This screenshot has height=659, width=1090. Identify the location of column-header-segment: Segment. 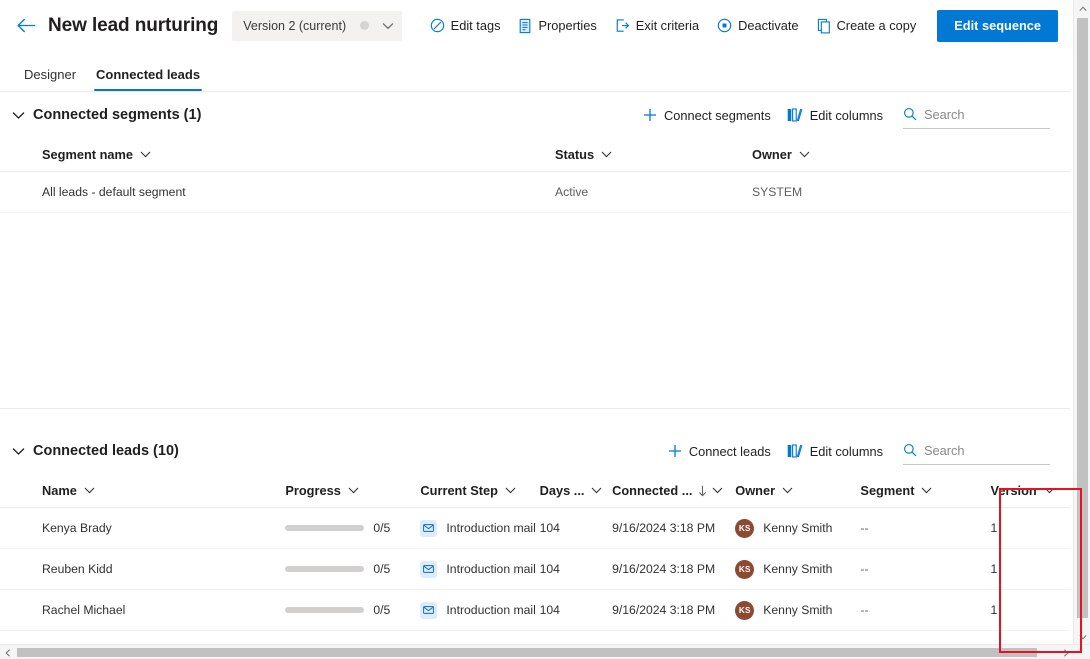
(925, 490).